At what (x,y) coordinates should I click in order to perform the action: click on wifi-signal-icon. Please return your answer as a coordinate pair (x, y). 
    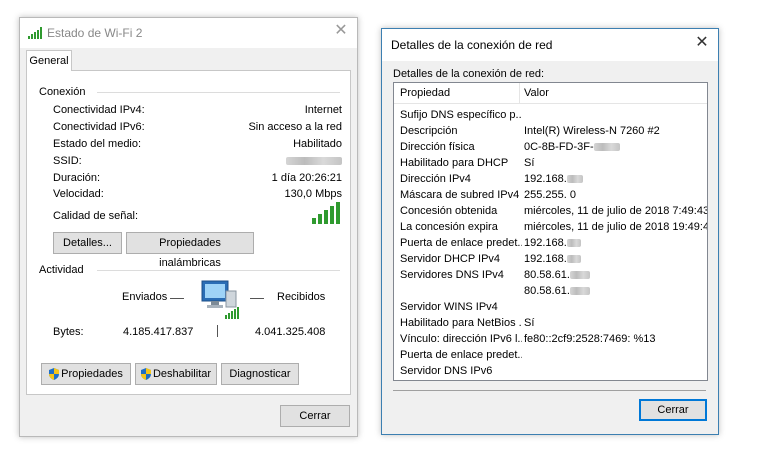
    Looking at the image, I should click on (35, 33).